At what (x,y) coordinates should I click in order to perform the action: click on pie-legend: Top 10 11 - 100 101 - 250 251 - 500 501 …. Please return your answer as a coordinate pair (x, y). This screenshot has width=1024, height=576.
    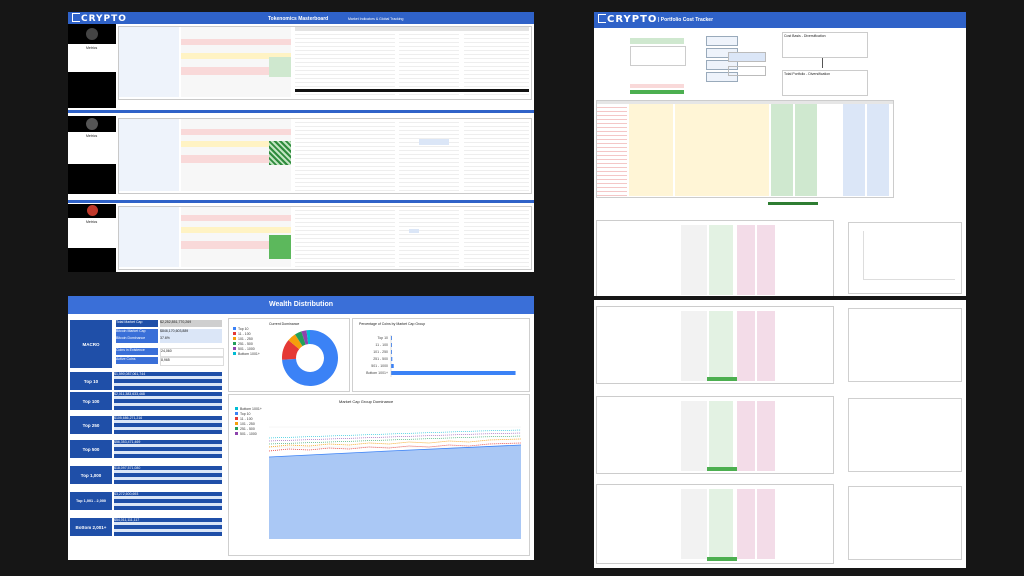
    Looking at the image, I should click on (251, 342).